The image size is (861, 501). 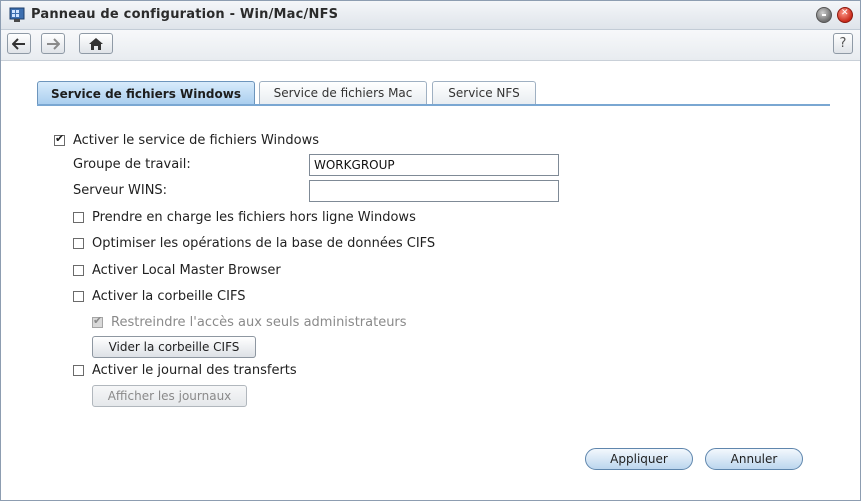 I want to click on help-button: ?, so click(x=843, y=43).